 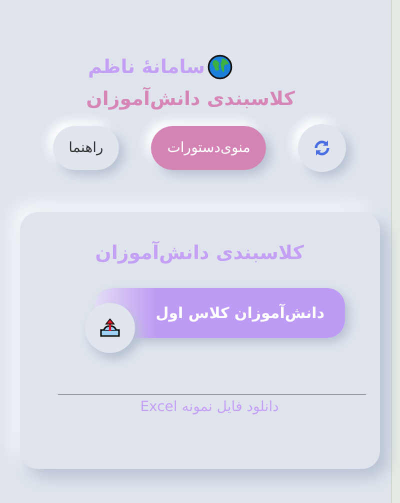 I want to click on page-subtitle: کلاسبندی دانش‌آموزان, so click(x=190, y=99).